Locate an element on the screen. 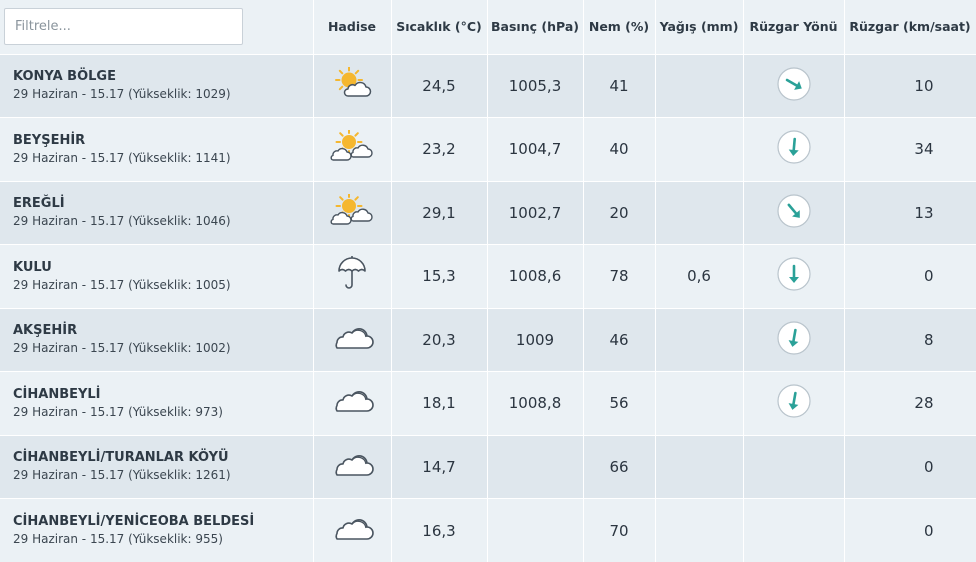 This screenshot has width=976, height=562. wind-speed-value: 8 is located at coordinates (910, 340).